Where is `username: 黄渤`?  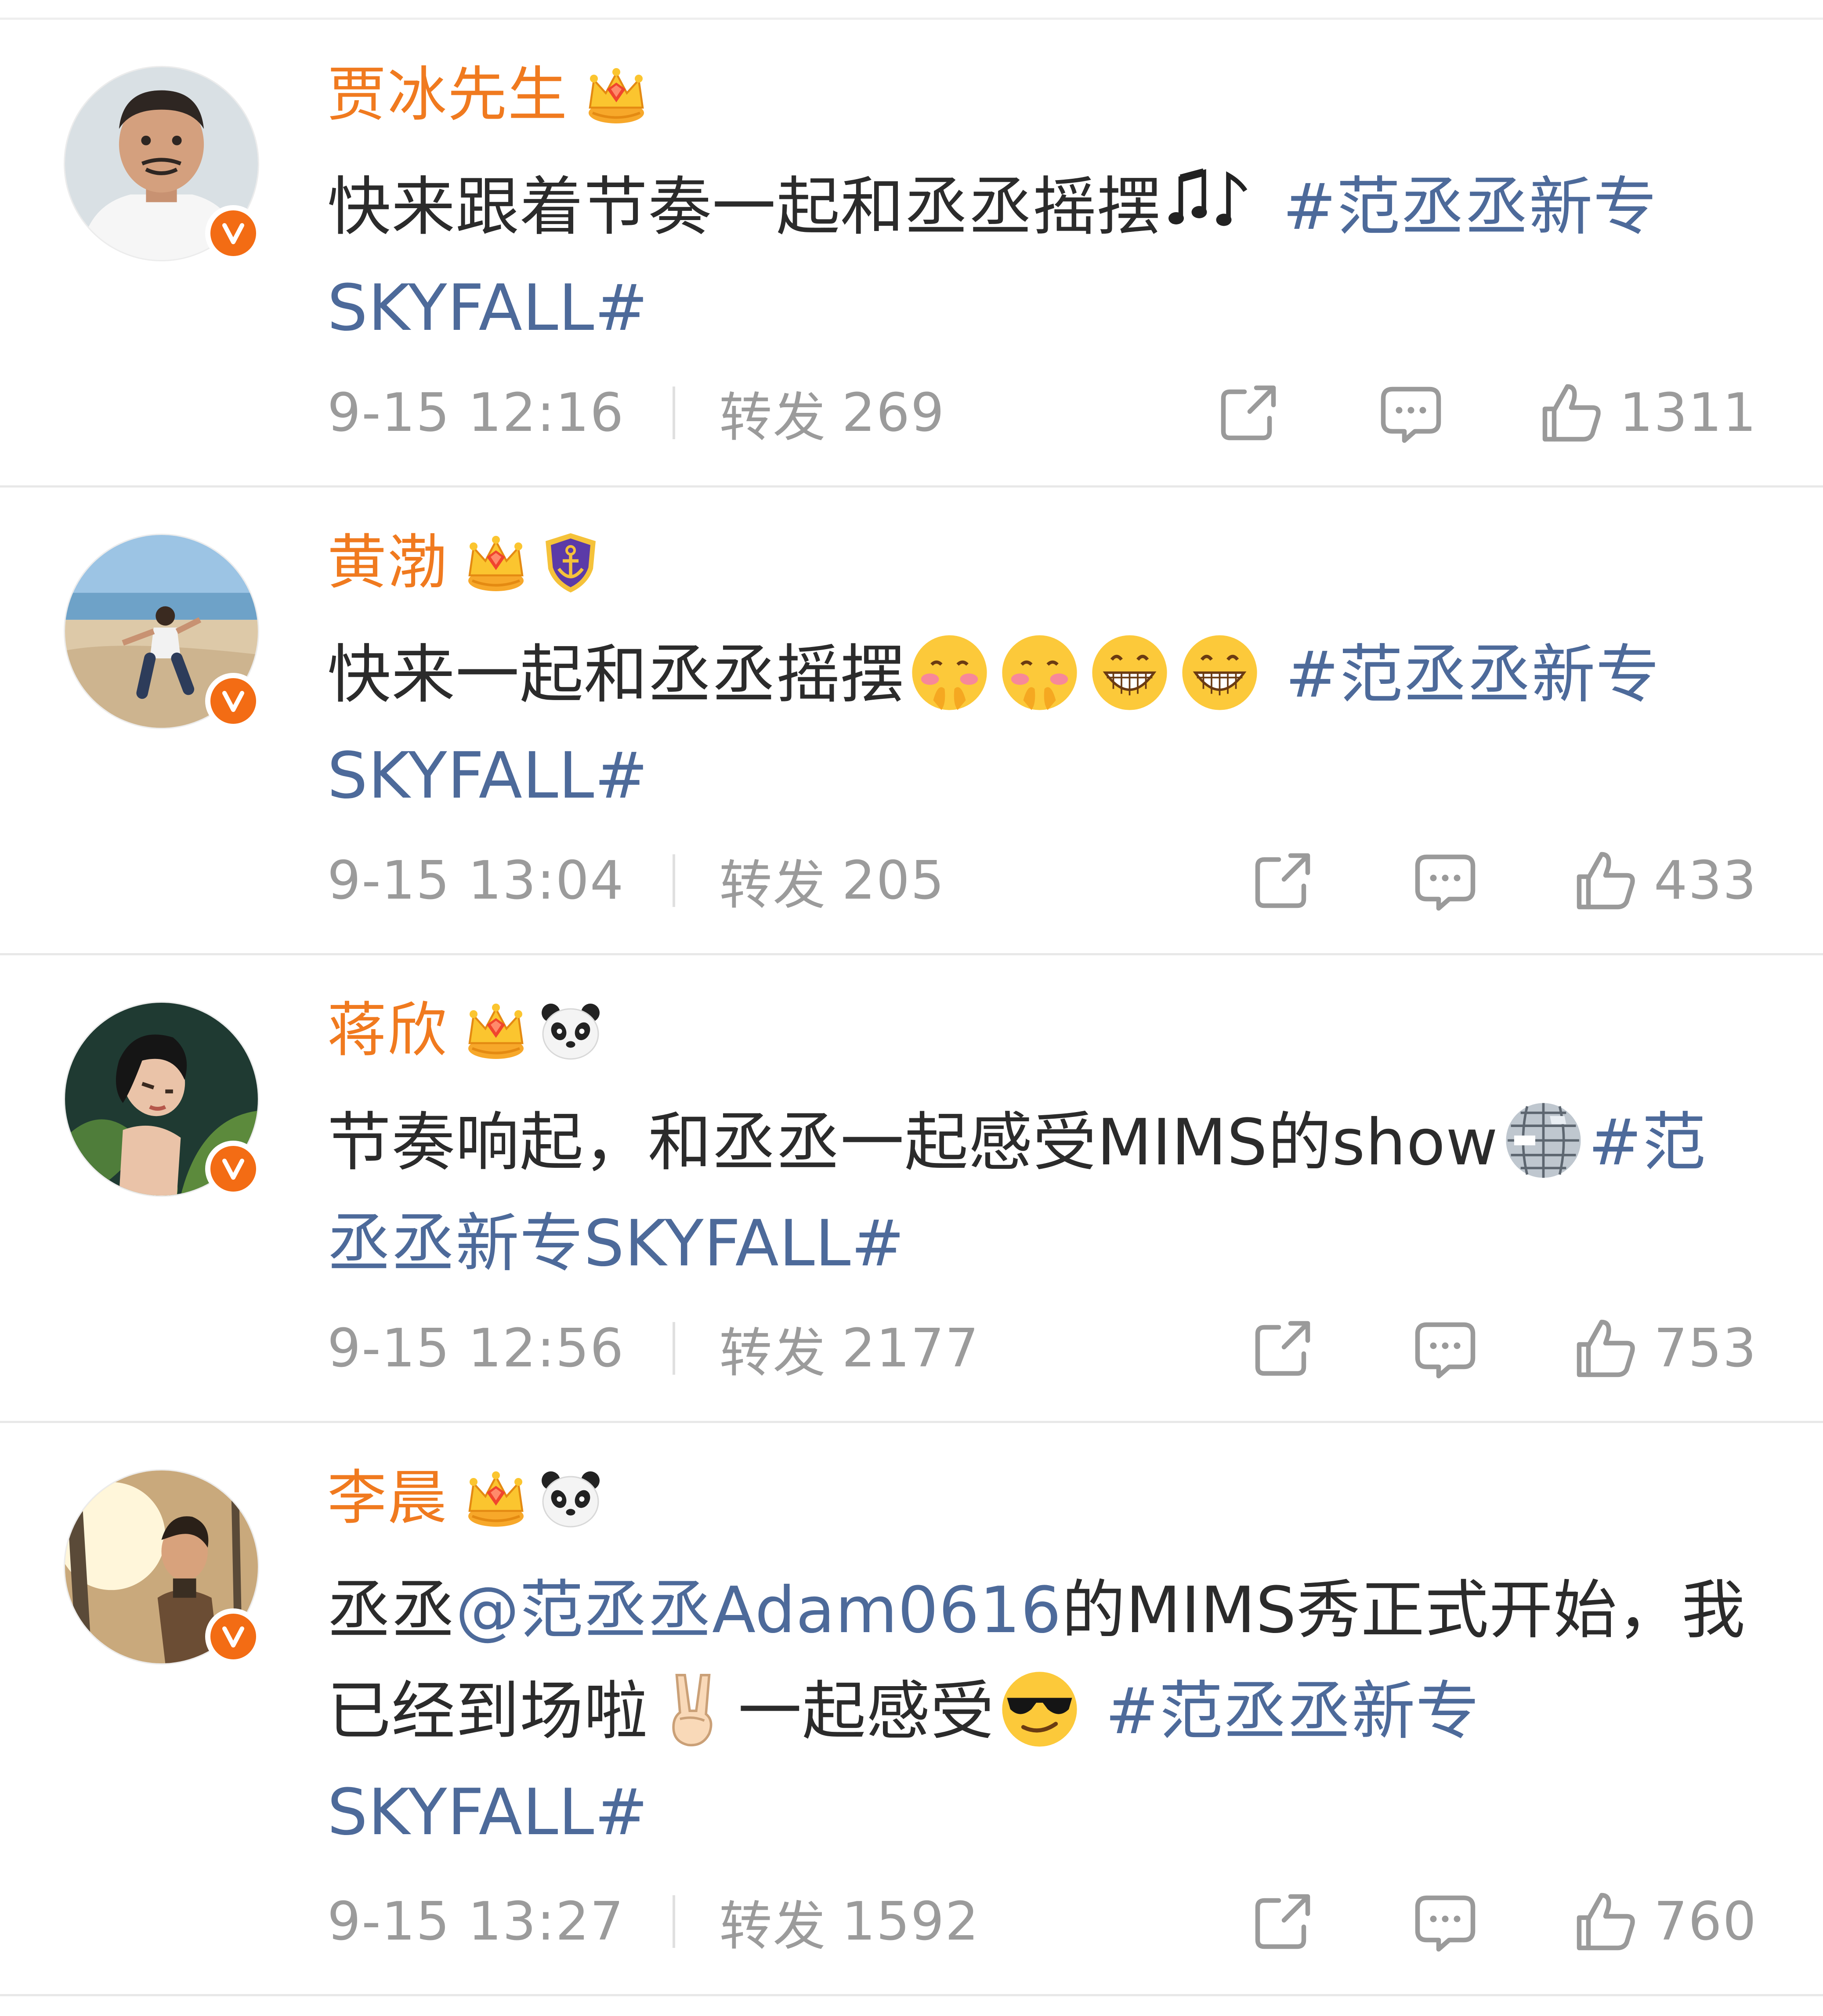
username: 黄渤 is located at coordinates (387, 563).